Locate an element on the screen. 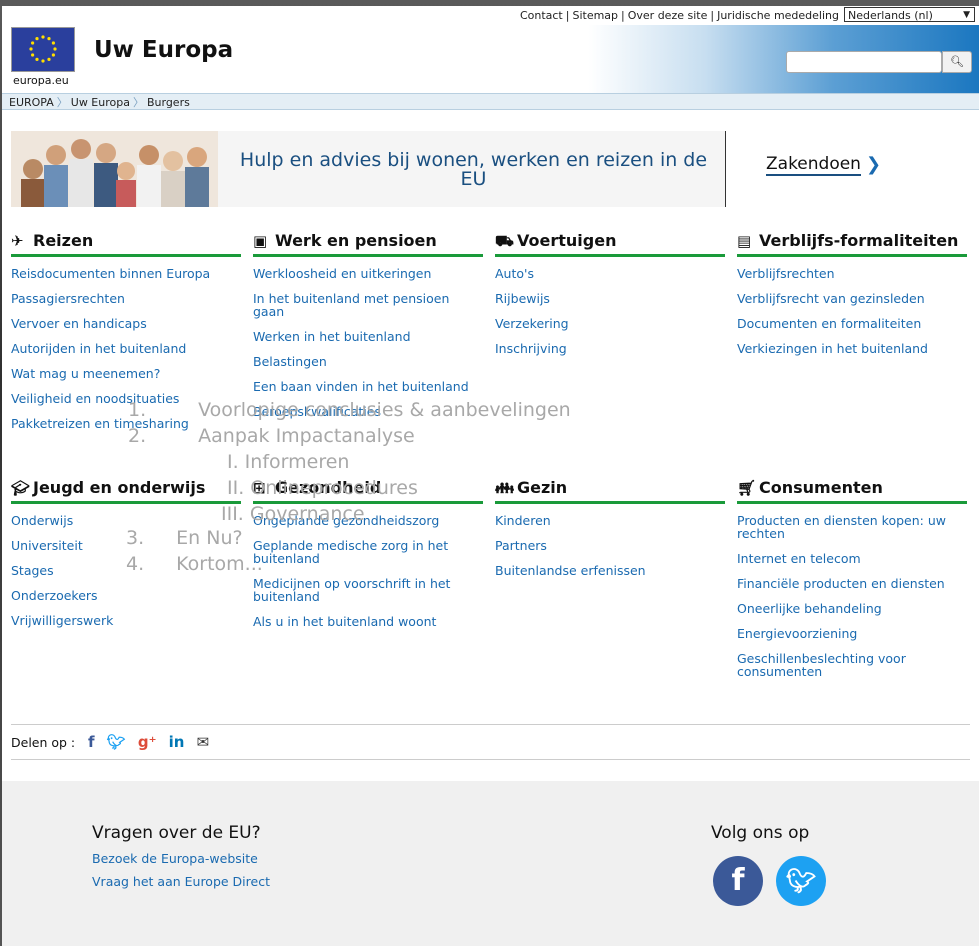  breadcrumb: EUROPA 〉 Uw Europa 〉 Burgers is located at coordinates (490, 101).